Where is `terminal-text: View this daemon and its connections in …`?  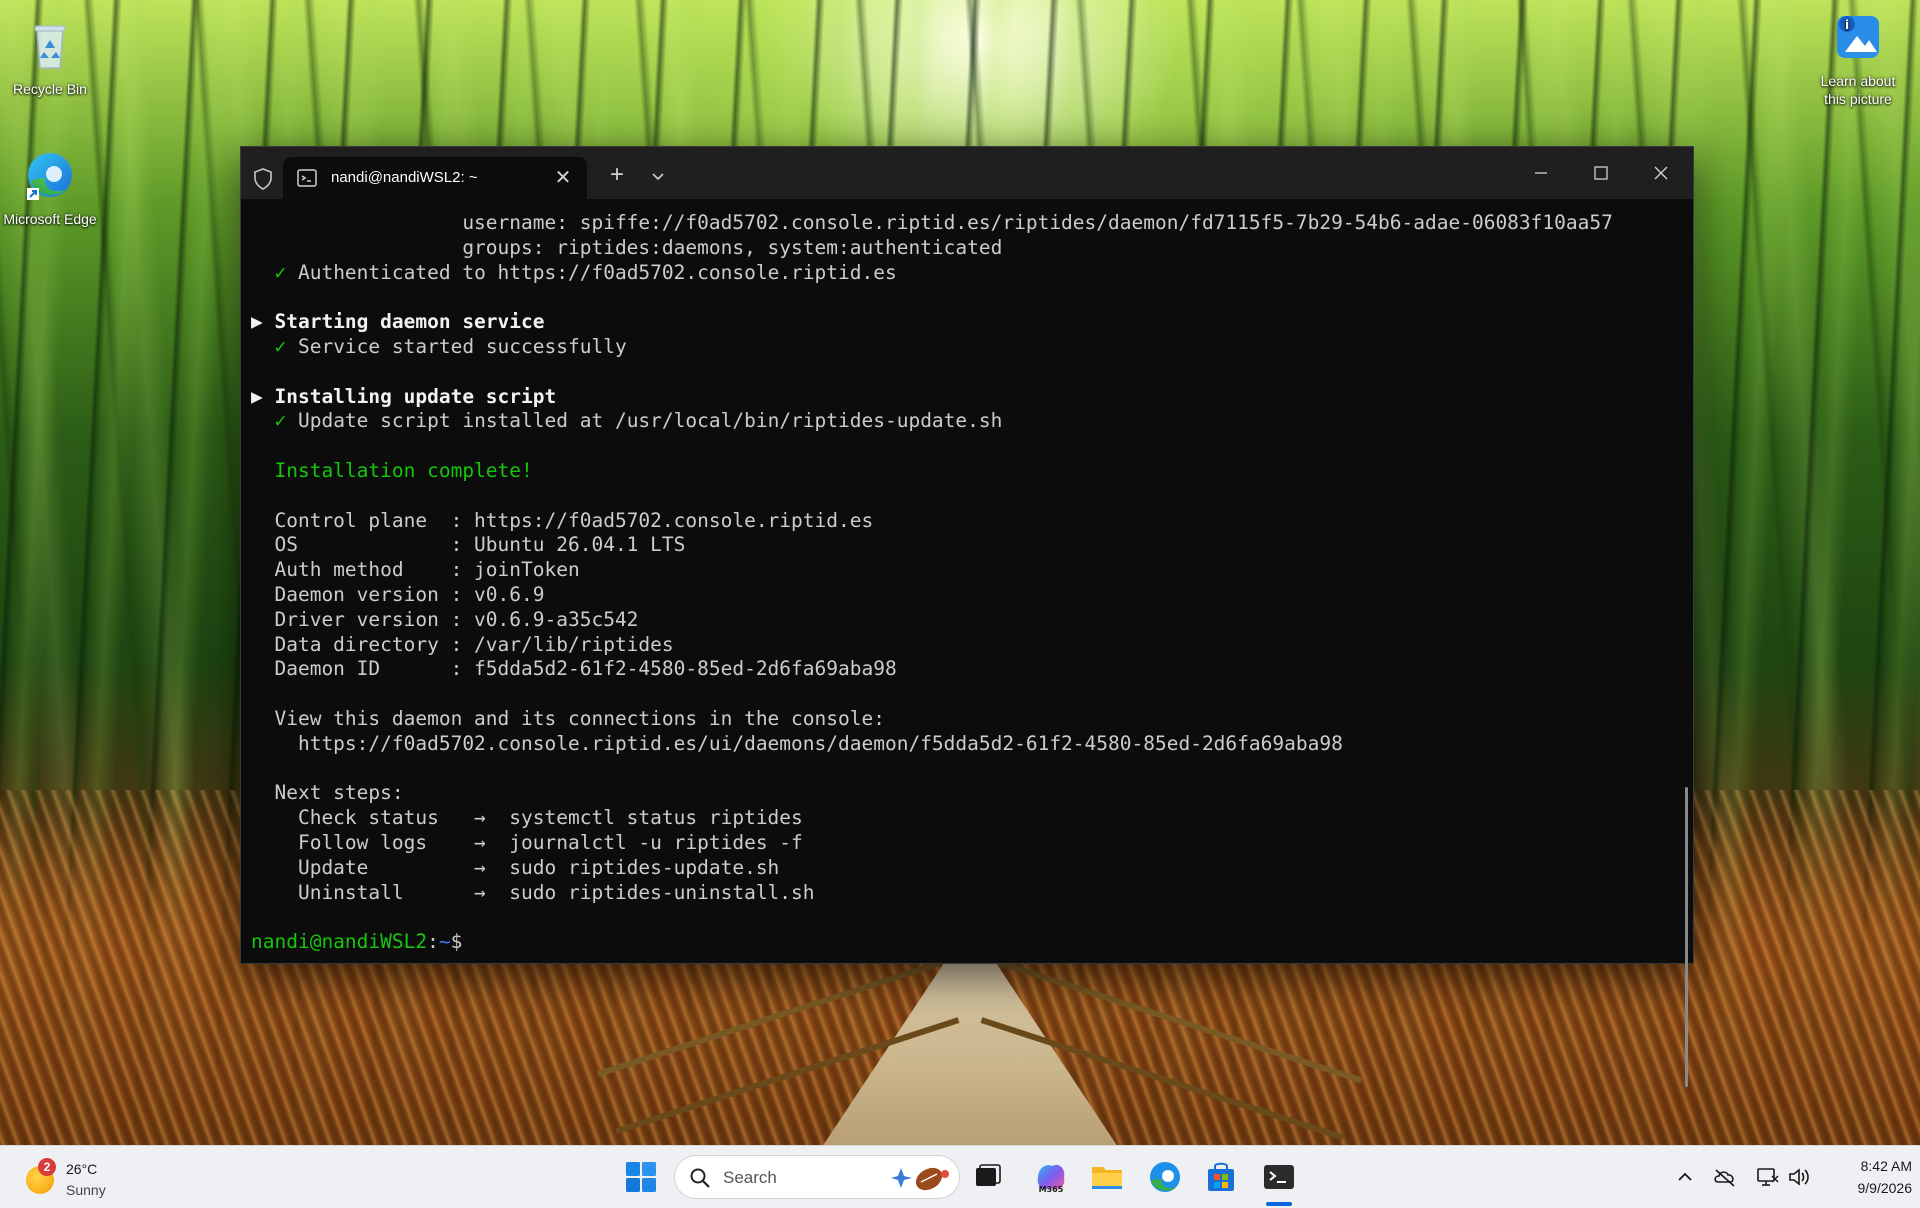 terminal-text: View this daemon and its connections in … is located at coordinates (568, 718).